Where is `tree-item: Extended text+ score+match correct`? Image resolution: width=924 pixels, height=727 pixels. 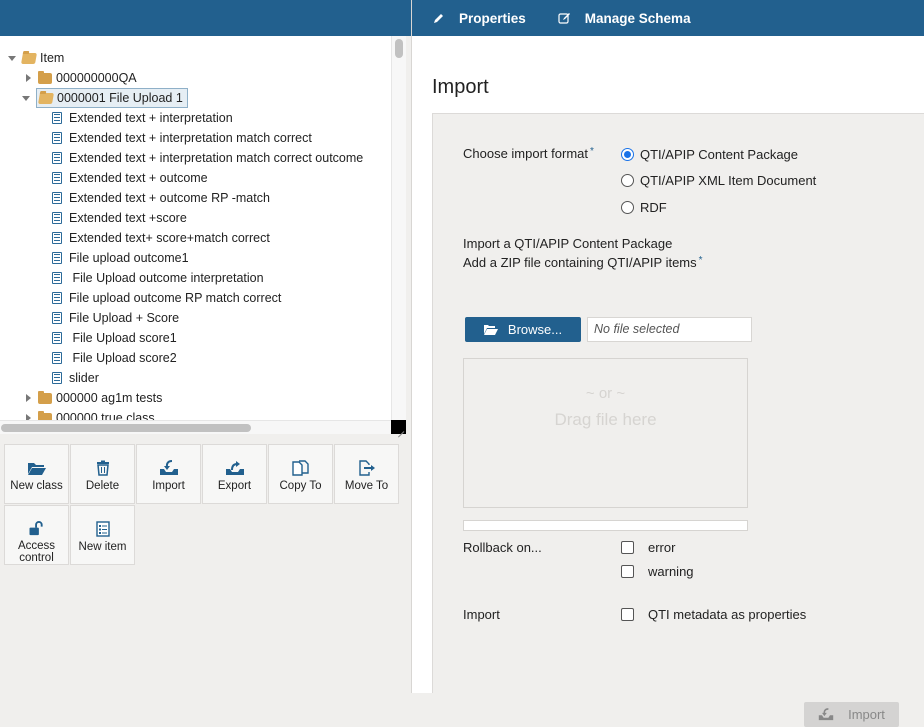 tree-item: Extended text+ score+match correct is located at coordinates (161, 238).